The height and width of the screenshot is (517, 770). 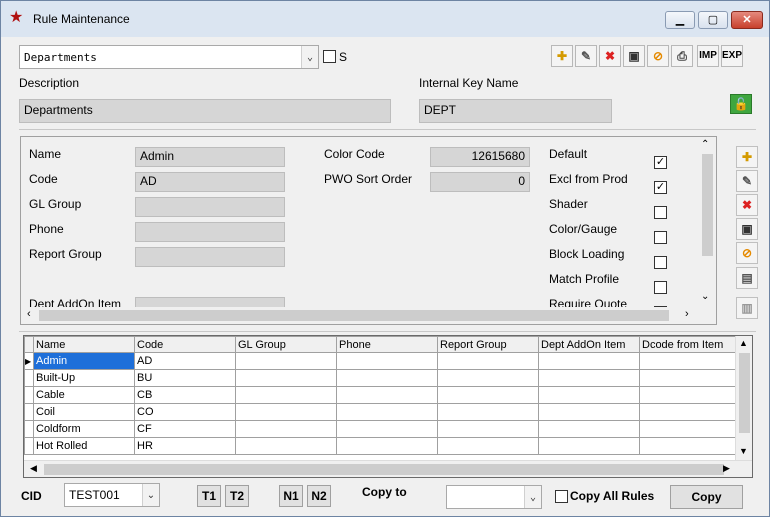 What do you see at coordinates (84, 361) in the screenshot?
I see `grid-cell: Admin` at bounding box center [84, 361].